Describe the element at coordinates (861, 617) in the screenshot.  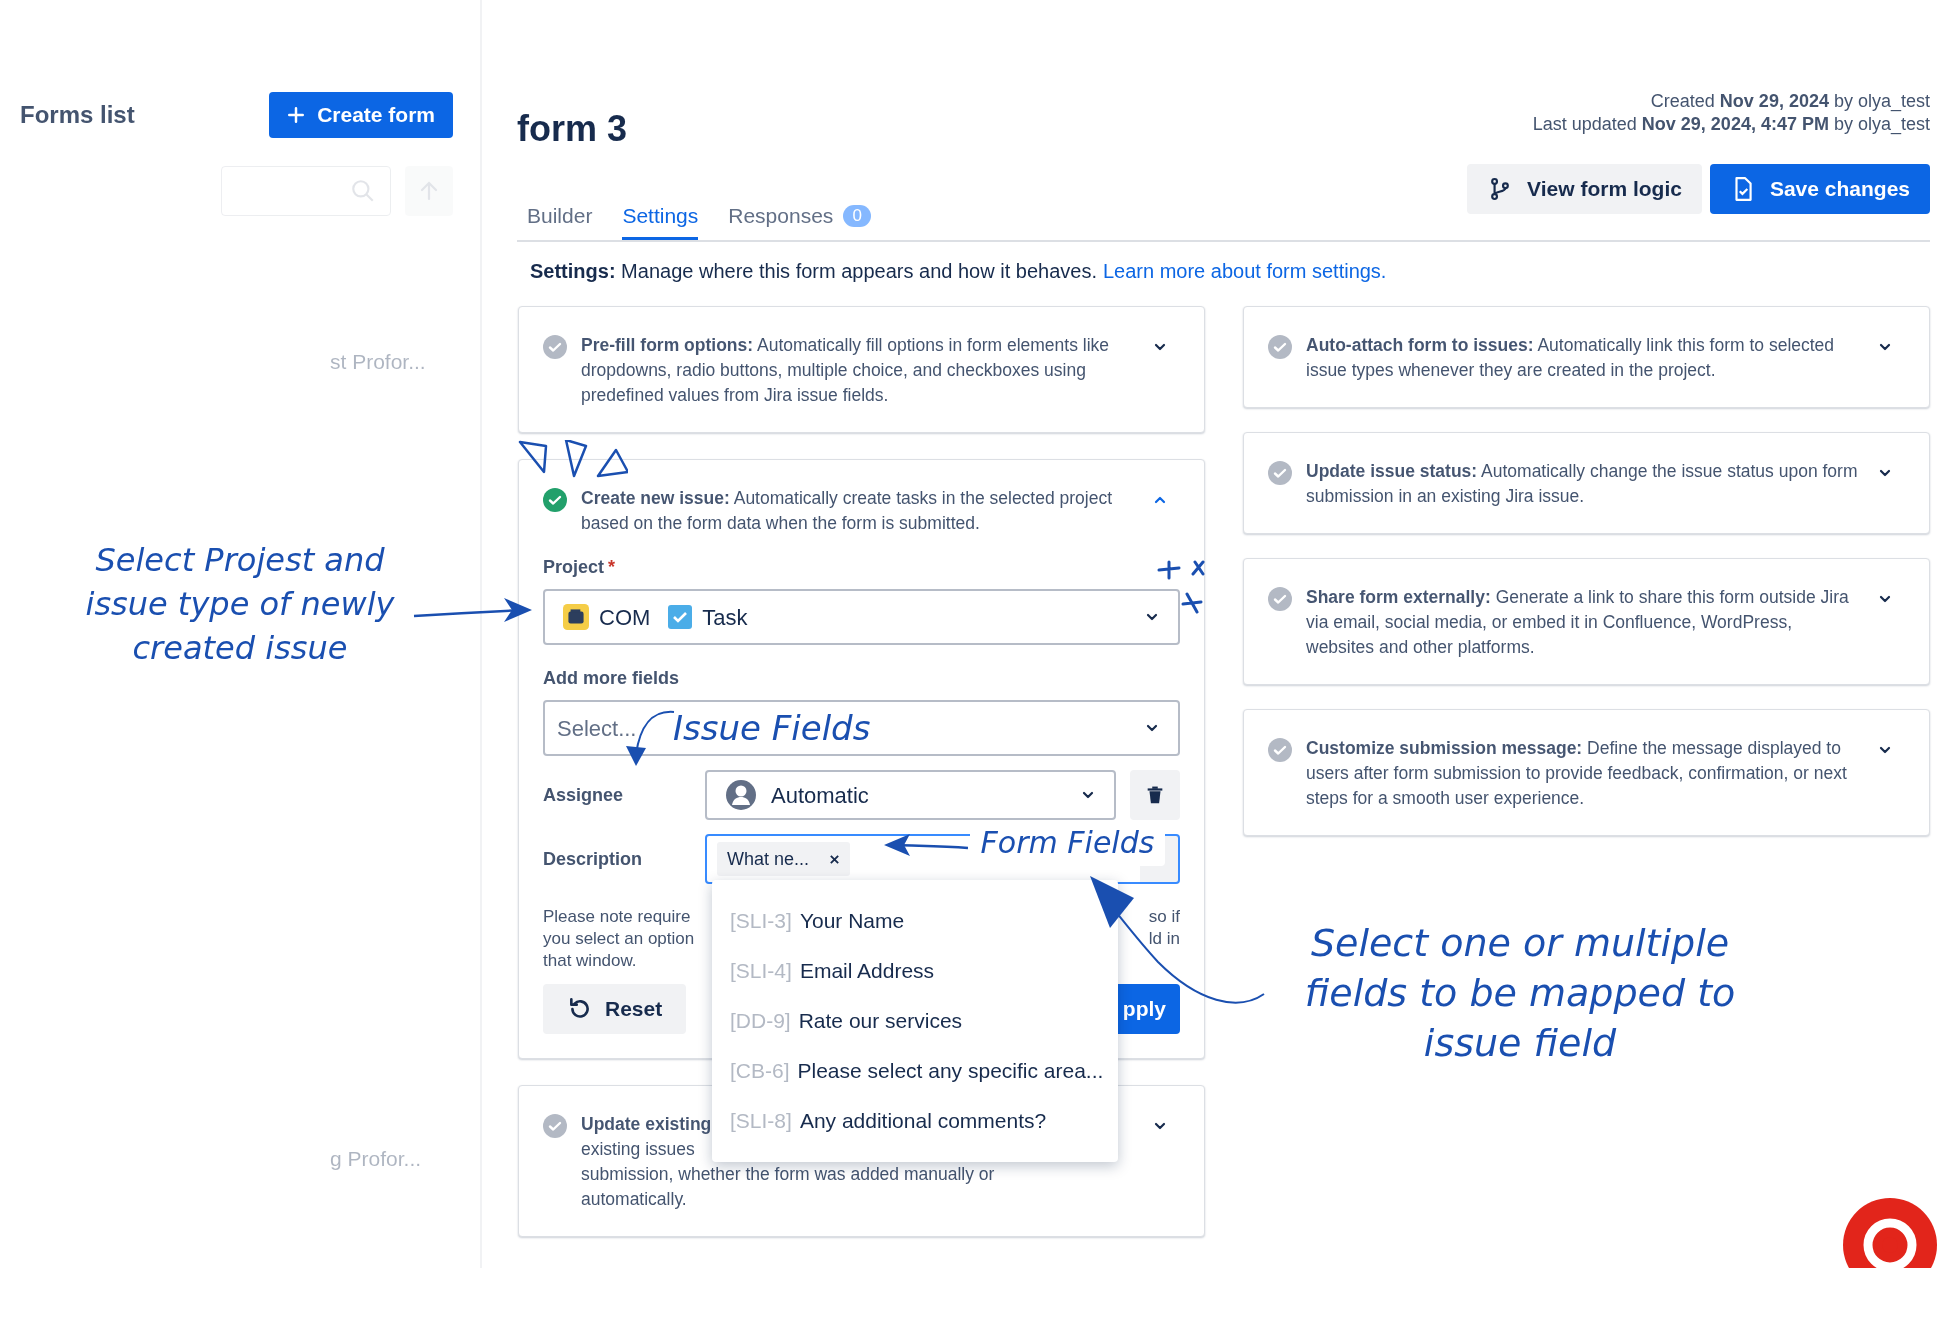
I see `project-select: COM Task` at that location.